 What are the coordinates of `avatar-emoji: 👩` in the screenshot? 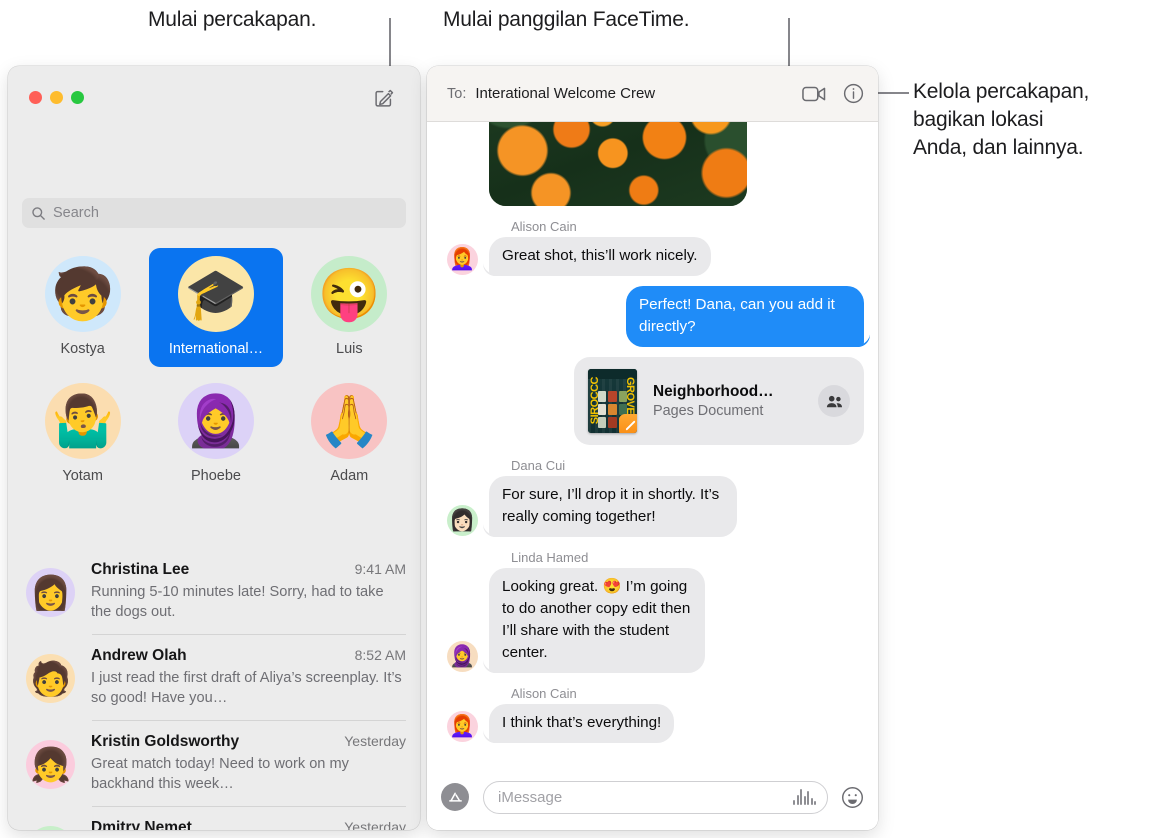 It's located at (50, 592).